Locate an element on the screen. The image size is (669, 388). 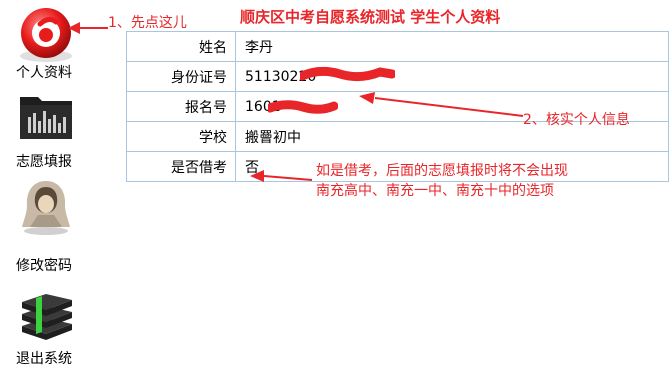
sidebar-item-volunteer-fill: 志愿填报 is located at coordinates (53, 127).